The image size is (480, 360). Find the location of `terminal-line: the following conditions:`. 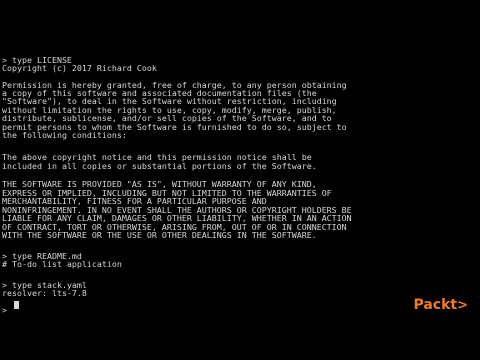

terminal-line: the following conditions: is located at coordinates (64, 135).